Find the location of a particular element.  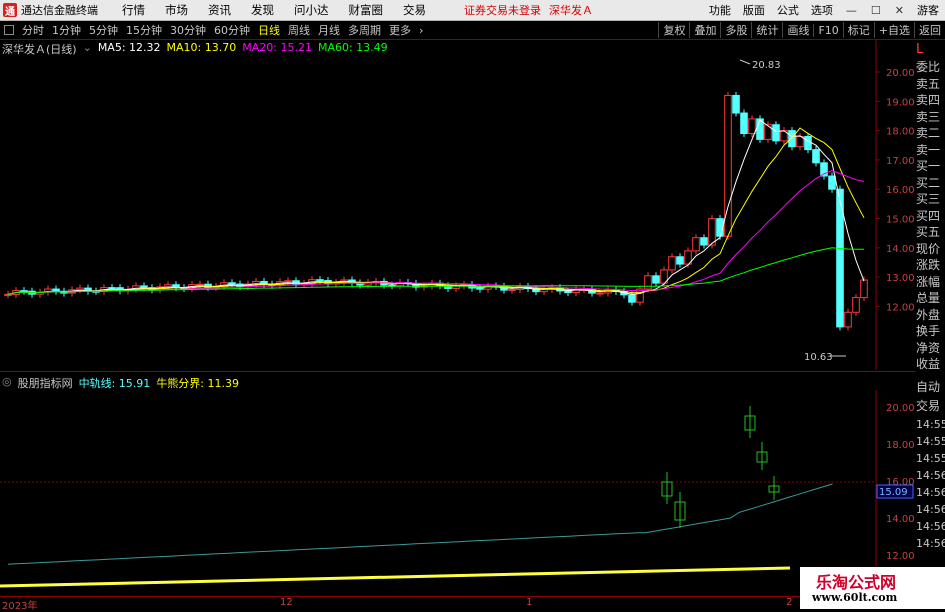

menu-xuanxiang: 选项 is located at coordinates (822, 10).